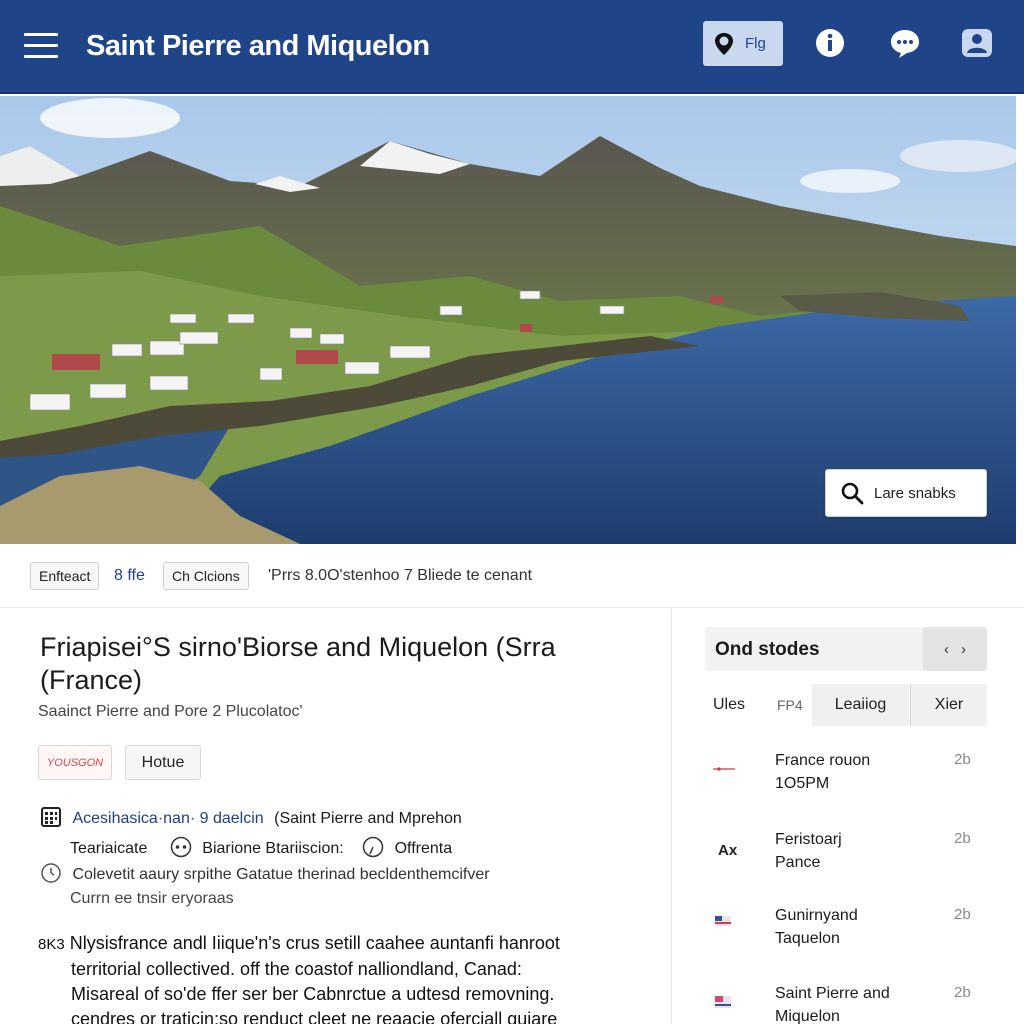  What do you see at coordinates (368, 818) in the screenshot?
I see `info-row-1-text: (Saint Pierre and Mprehon` at bounding box center [368, 818].